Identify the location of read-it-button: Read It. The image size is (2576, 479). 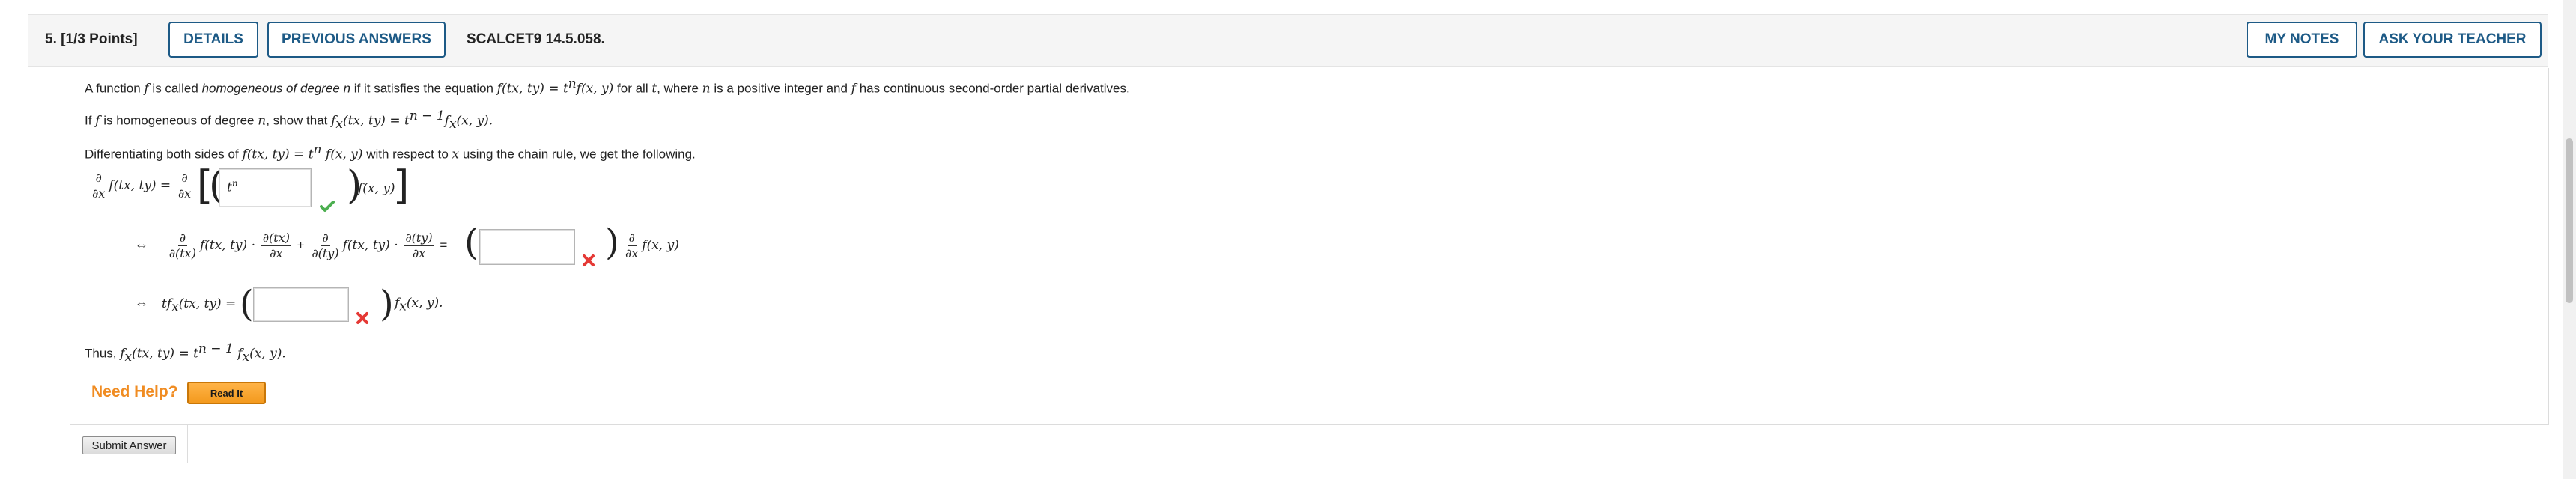
(226, 393).